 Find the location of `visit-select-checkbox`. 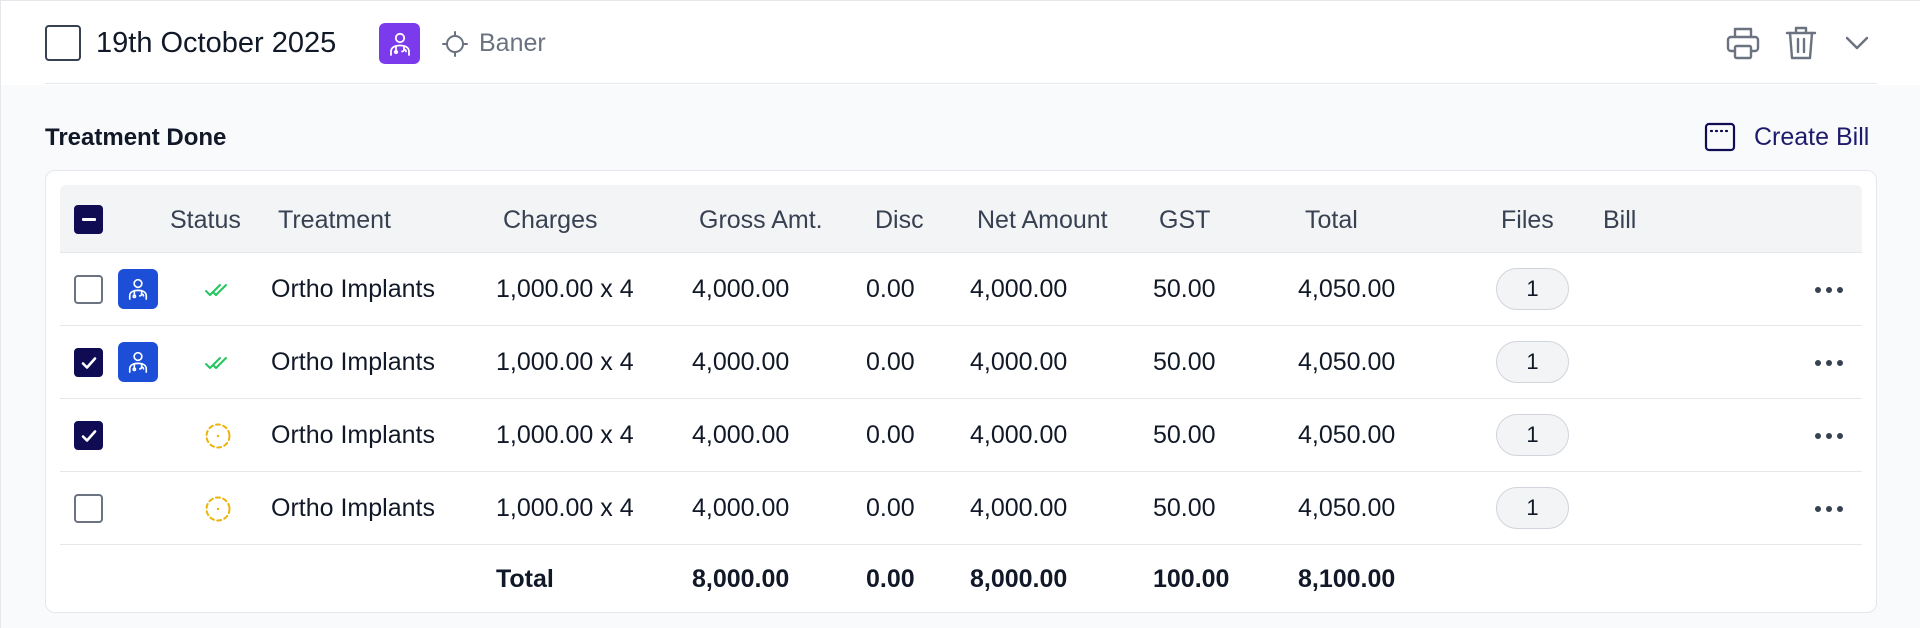

visit-select-checkbox is located at coordinates (63, 43).